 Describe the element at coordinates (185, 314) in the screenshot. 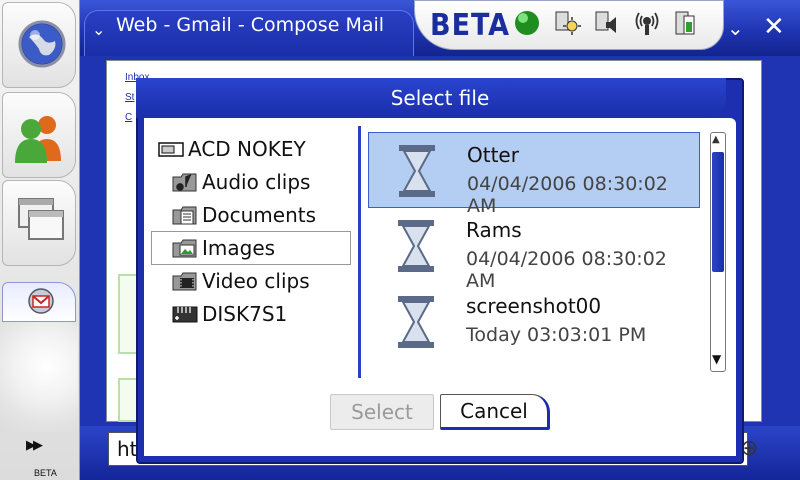

I see `memory-card-icon` at that location.